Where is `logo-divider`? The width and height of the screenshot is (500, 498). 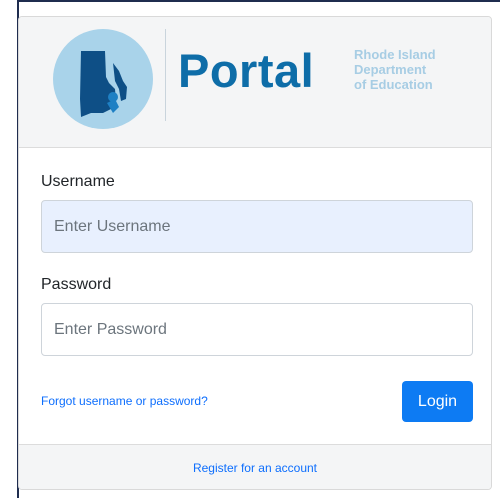 logo-divider is located at coordinates (165, 75).